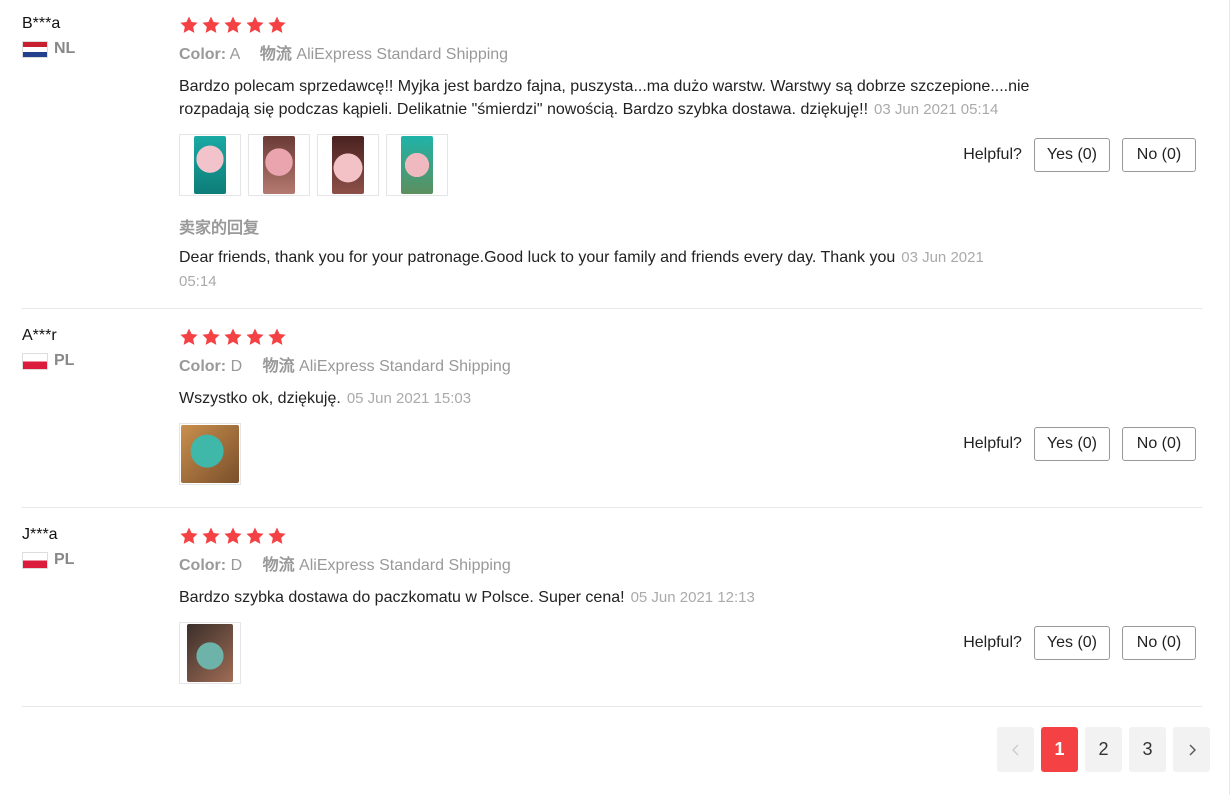  What do you see at coordinates (92, 547) in the screenshot?
I see `reviewer-info: J***a PL` at bounding box center [92, 547].